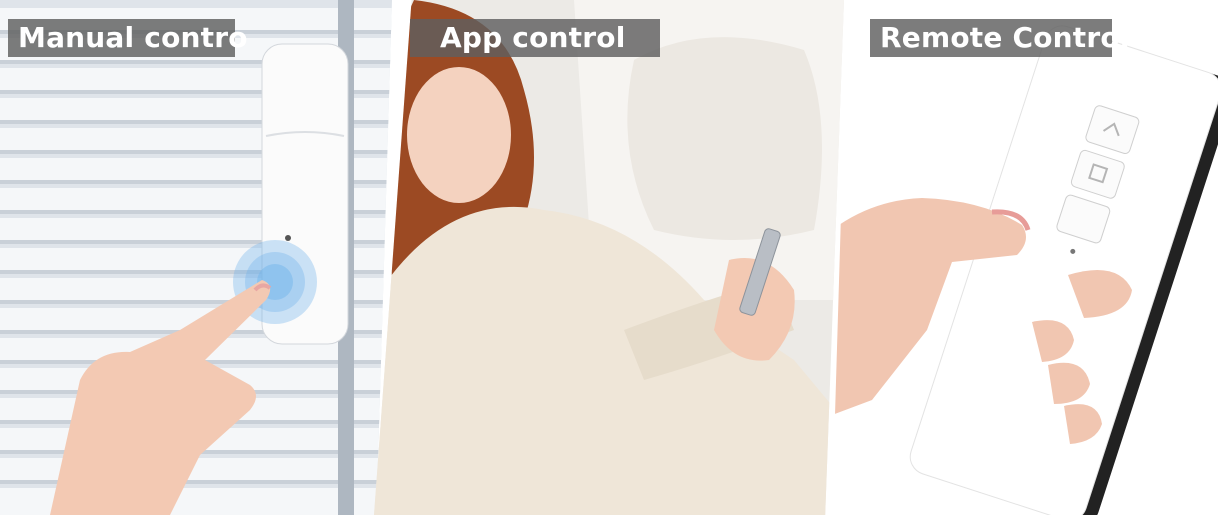  I want to click on app-control-label: App control, so click(535, 38).